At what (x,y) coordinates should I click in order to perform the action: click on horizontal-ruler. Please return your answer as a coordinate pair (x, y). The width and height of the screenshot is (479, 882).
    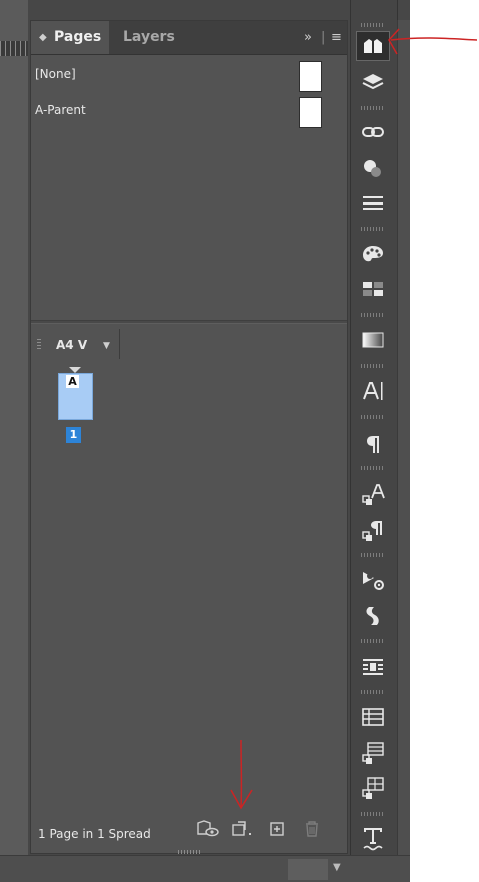
    Looking at the image, I should click on (14, 48).